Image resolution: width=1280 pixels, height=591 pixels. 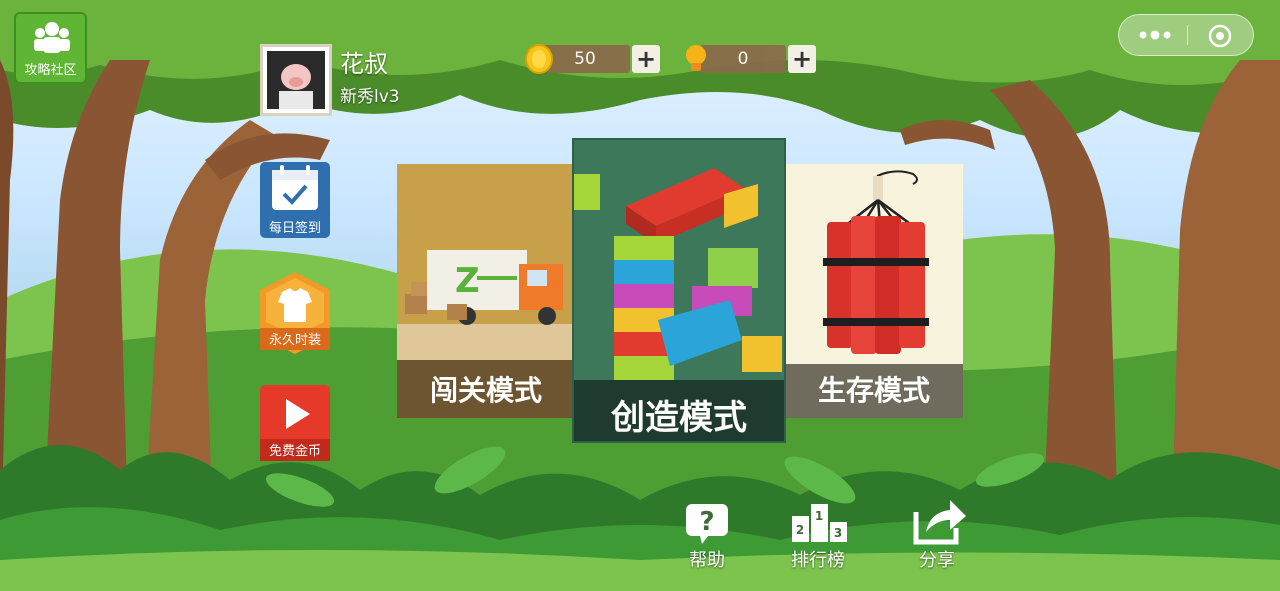 What do you see at coordinates (743, 59) in the screenshot?
I see `hint-count: 0` at bounding box center [743, 59].